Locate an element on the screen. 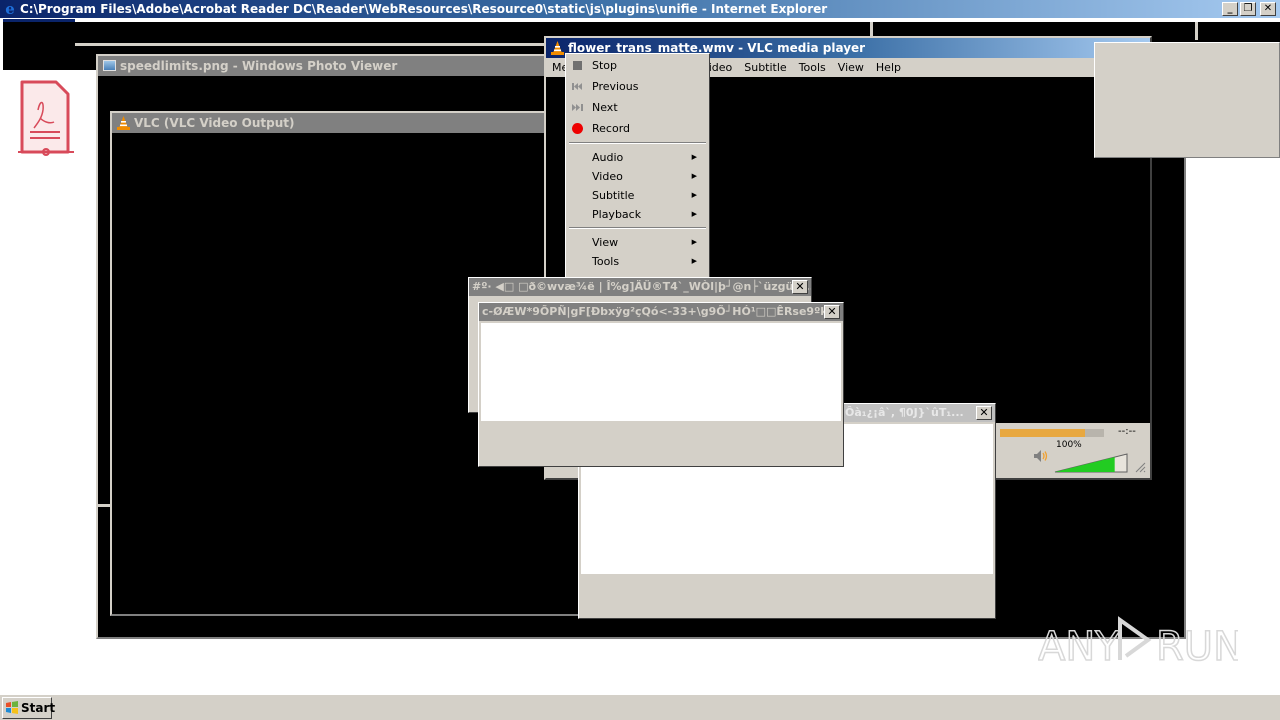 The height and width of the screenshot is (720, 1280). anyrun-watermark: ANY RUN is located at coordinates (1138, 643).